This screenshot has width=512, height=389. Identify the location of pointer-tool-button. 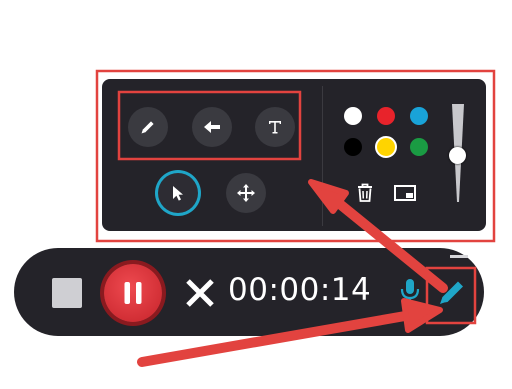
(178, 193).